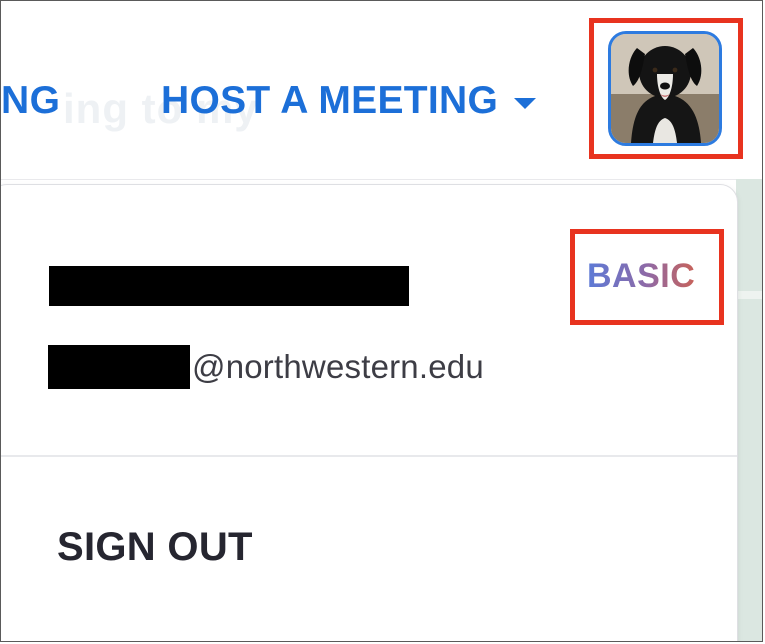 The width and height of the screenshot is (765, 644). I want to click on user-email: @northwestern.edu, so click(266, 367).